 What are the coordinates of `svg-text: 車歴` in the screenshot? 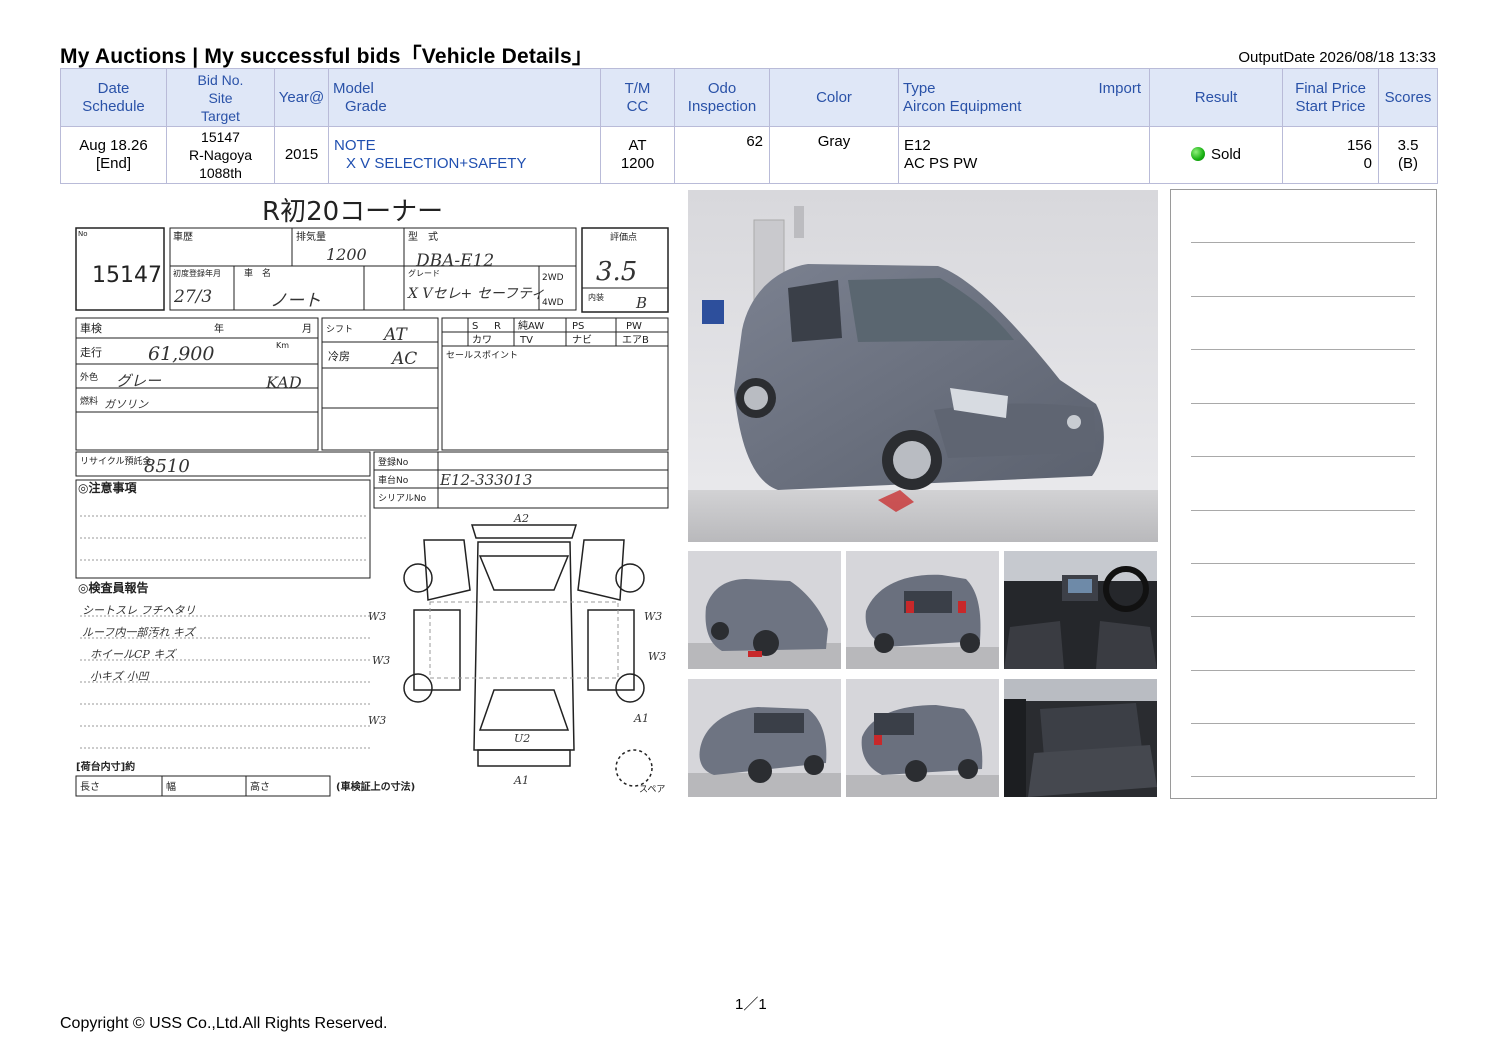 It's located at (183, 236).